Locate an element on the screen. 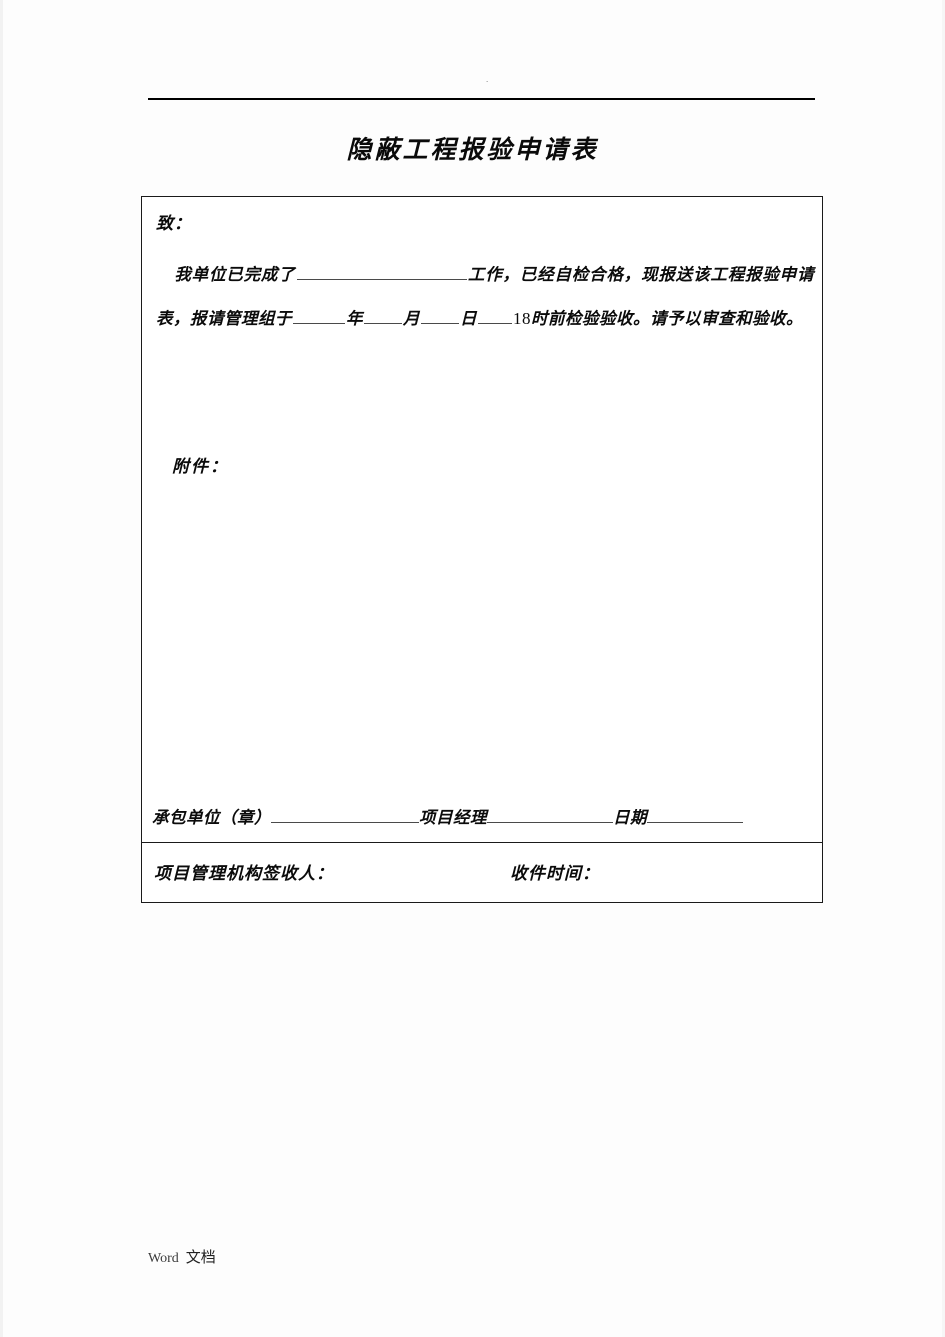 The image size is (945, 1337). form-receipt-cell: 项目管理机构签收人： 收件时间： is located at coordinates (482, 872).